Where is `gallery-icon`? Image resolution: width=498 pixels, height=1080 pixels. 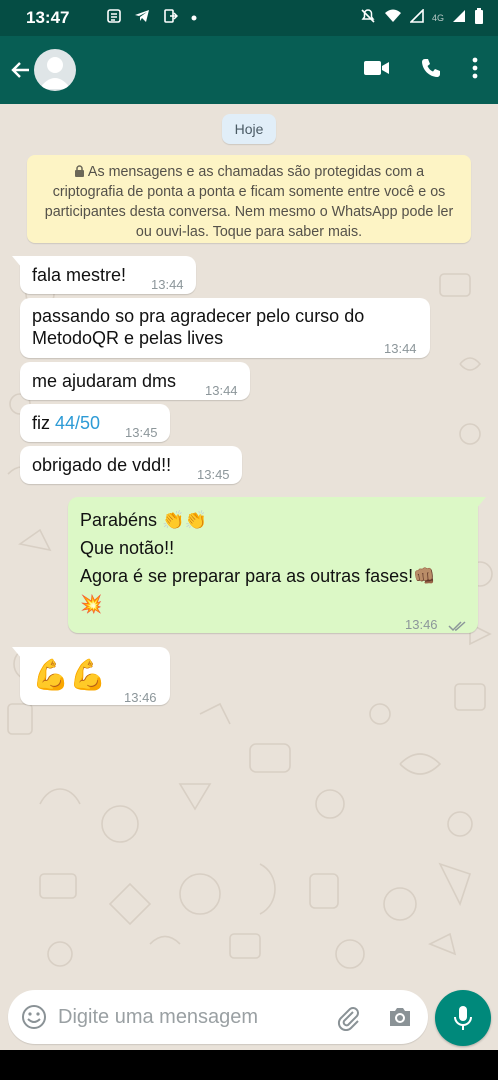
gallery-icon is located at coordinates (114, 18).